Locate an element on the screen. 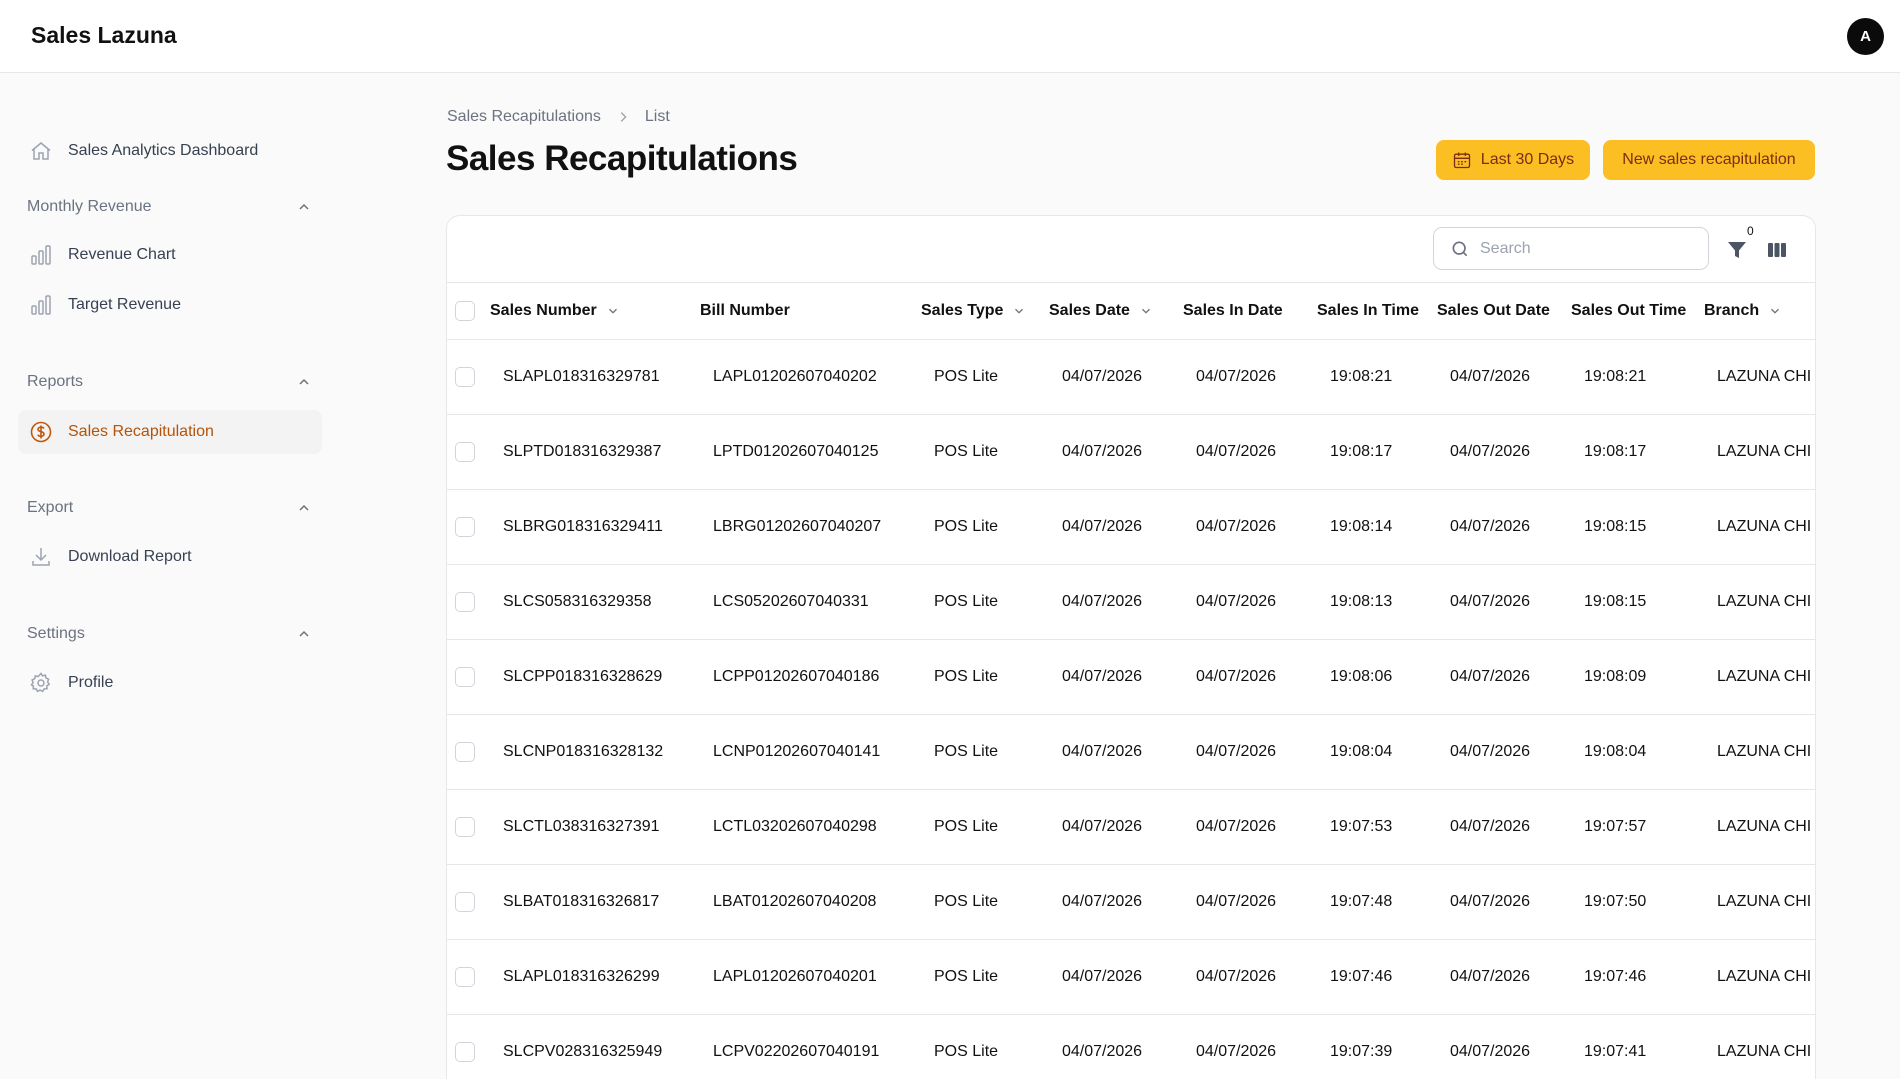 This screenshot has height=1079, width=1900. group-header-monthly-revenue: Monthly Revenue is located at coordinates (169, 207).